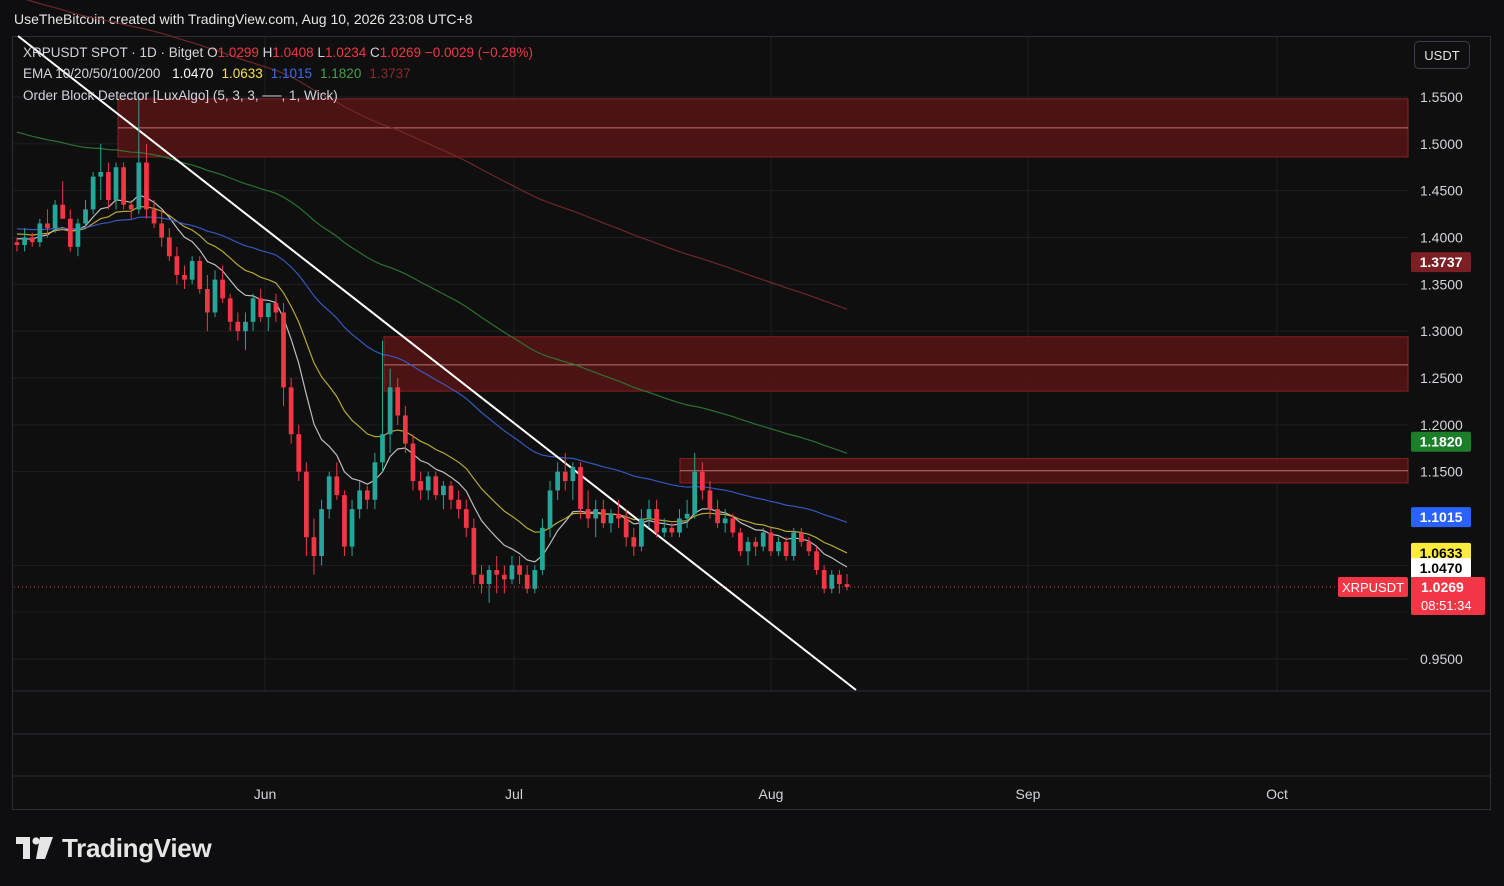 This screenshot has height=886, width=1504. I want to click on order-block, so click(896, 364).